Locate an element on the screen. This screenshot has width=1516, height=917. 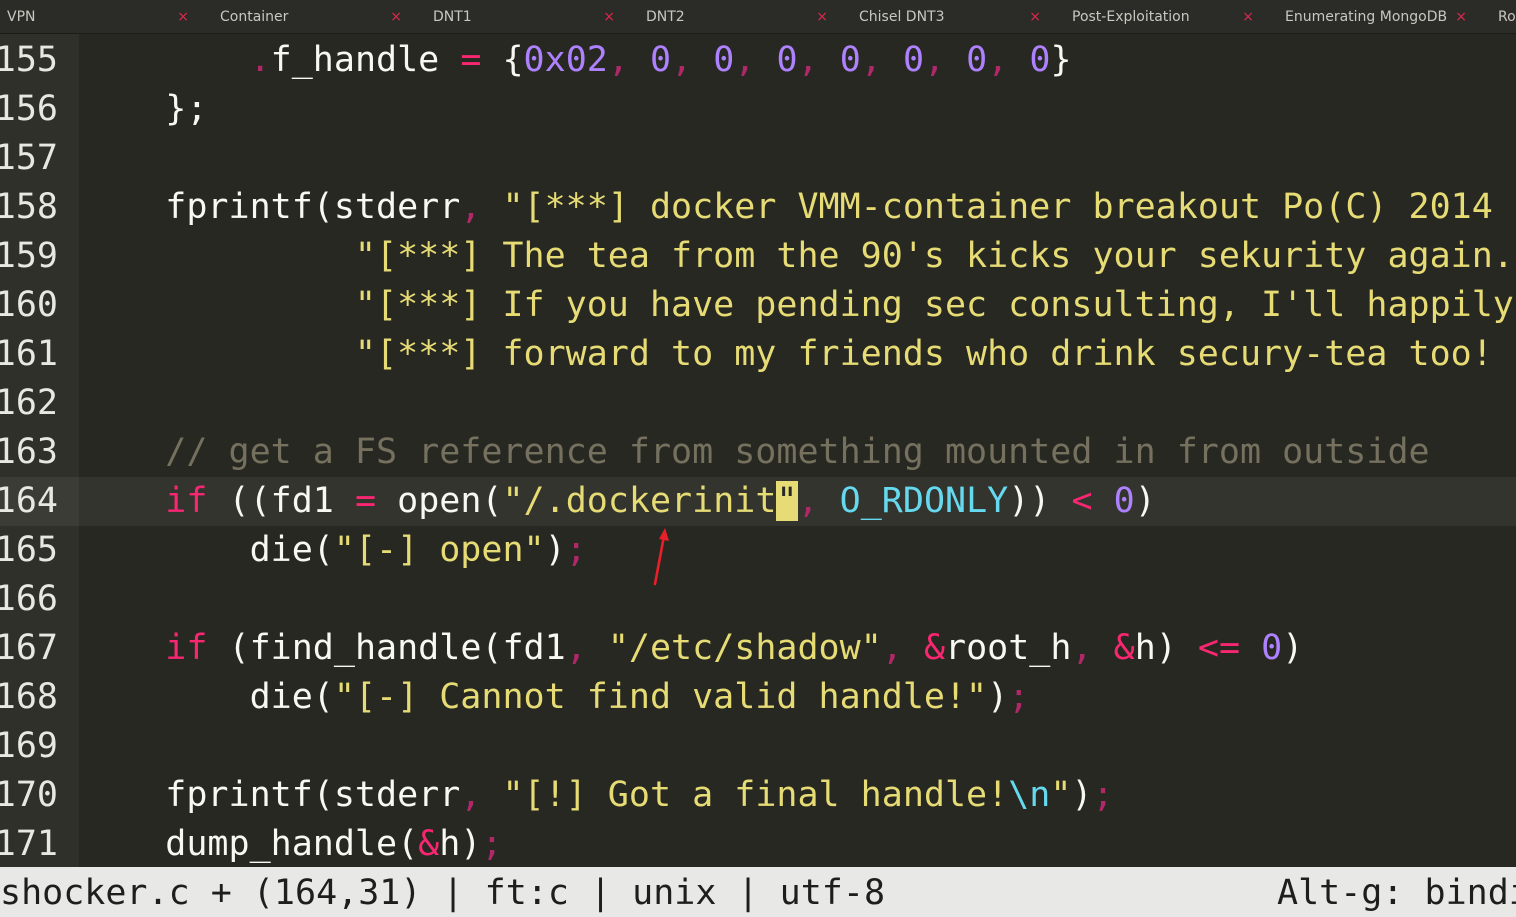
line-number-text: 157 is located at coordinates (29, 158).